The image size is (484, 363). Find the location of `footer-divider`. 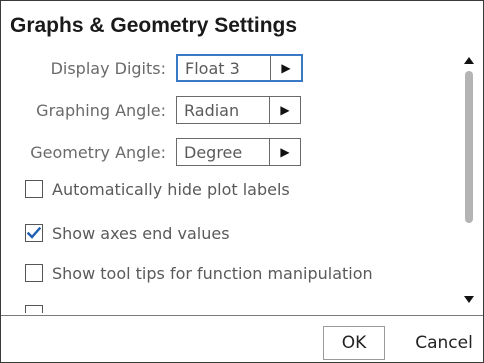

footer-divider is located at coordinates (242, 315).